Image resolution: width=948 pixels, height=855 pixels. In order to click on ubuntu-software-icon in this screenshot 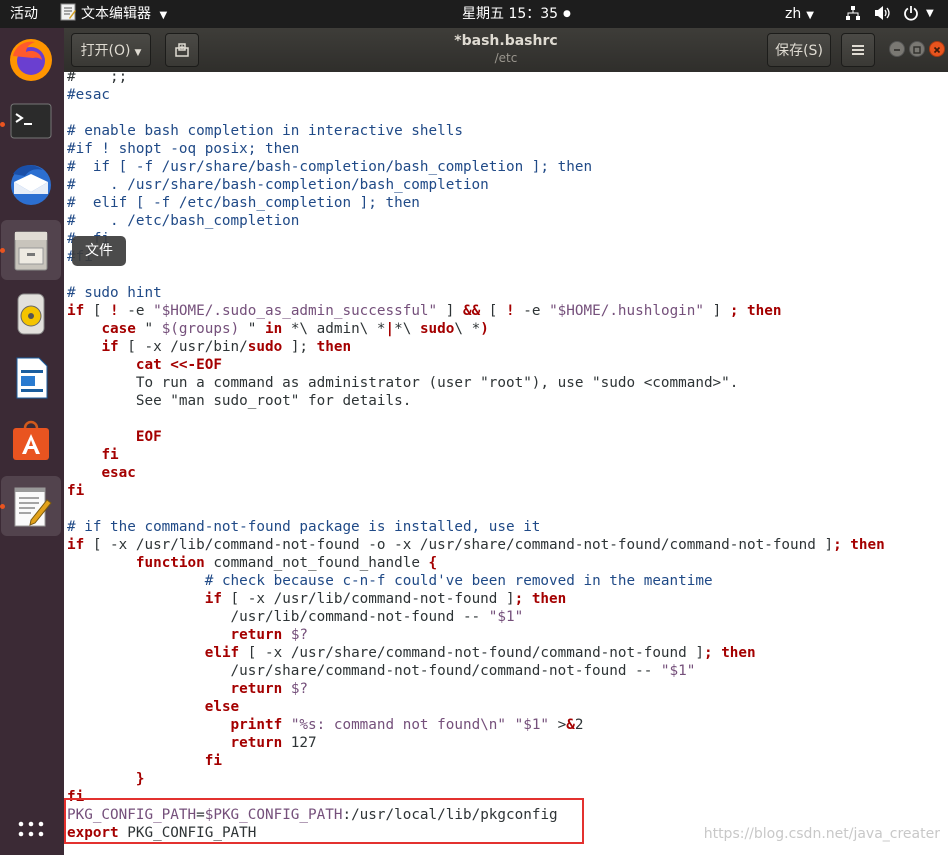, I will do `click(31, 440)`.